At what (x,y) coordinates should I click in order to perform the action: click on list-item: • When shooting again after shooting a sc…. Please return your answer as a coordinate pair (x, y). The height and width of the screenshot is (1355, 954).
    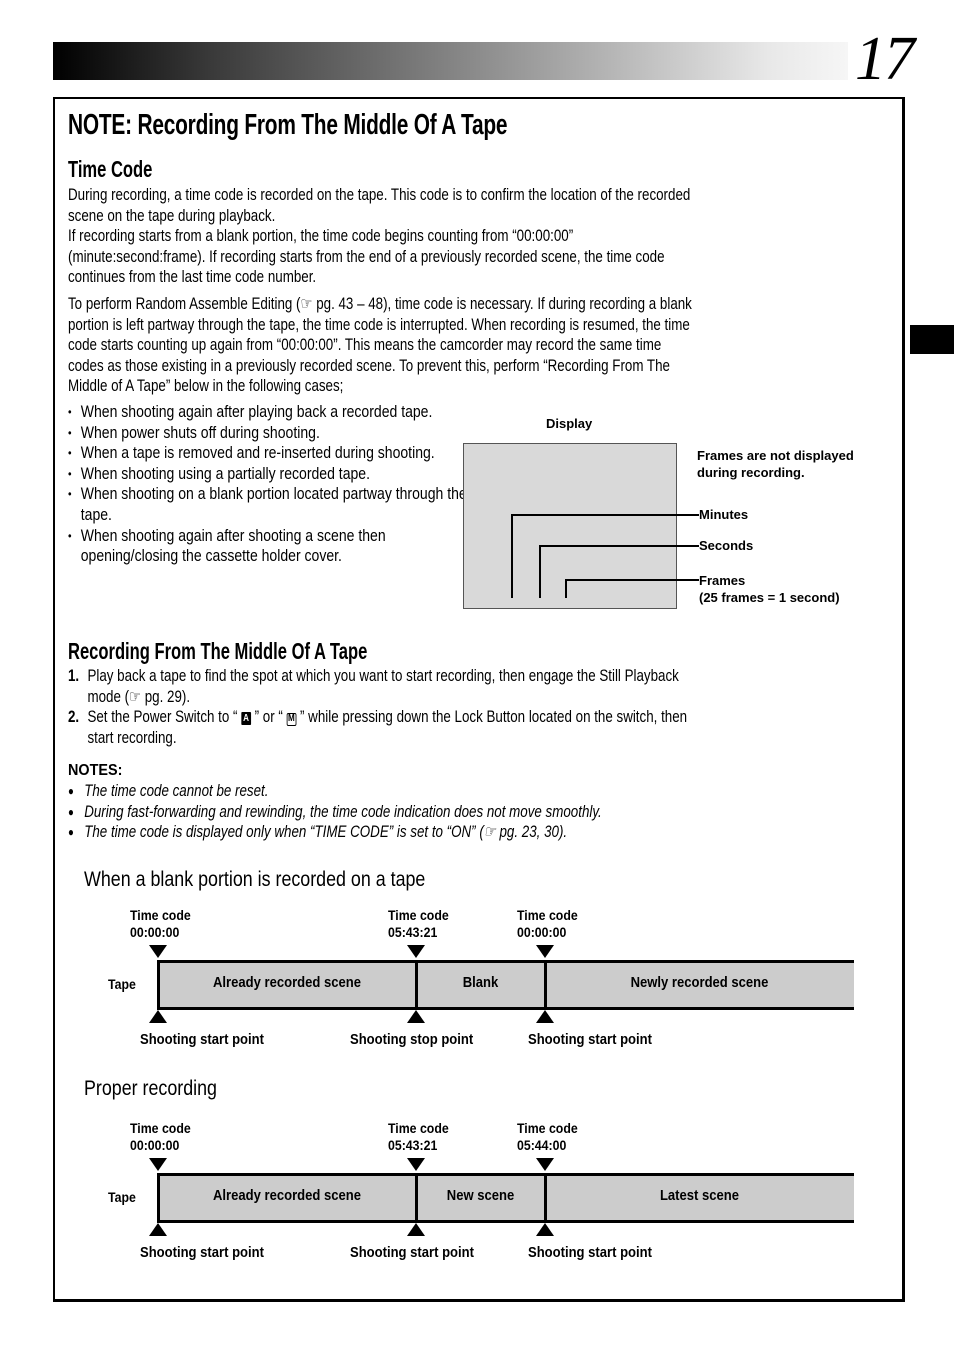
    Looking at the image, I should click on (268, 546).